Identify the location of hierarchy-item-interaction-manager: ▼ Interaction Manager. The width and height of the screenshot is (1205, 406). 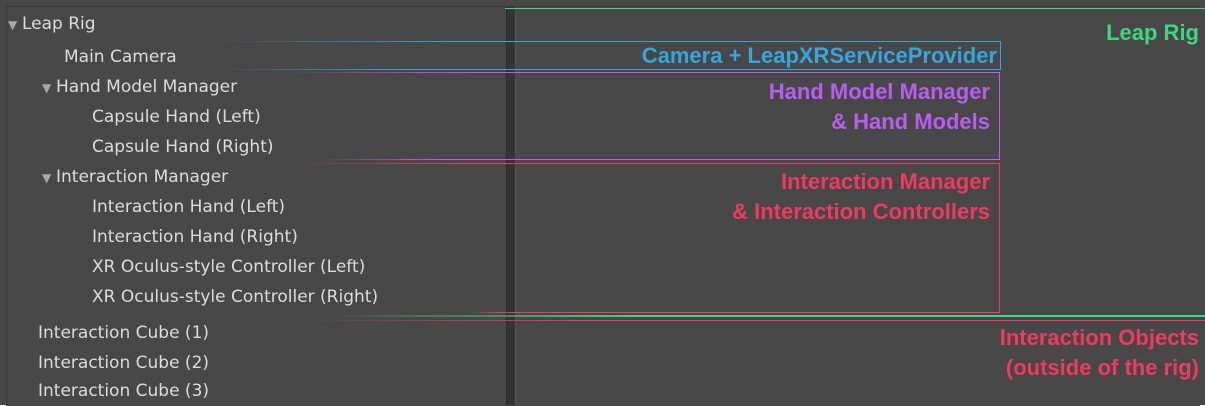
(135, 177).